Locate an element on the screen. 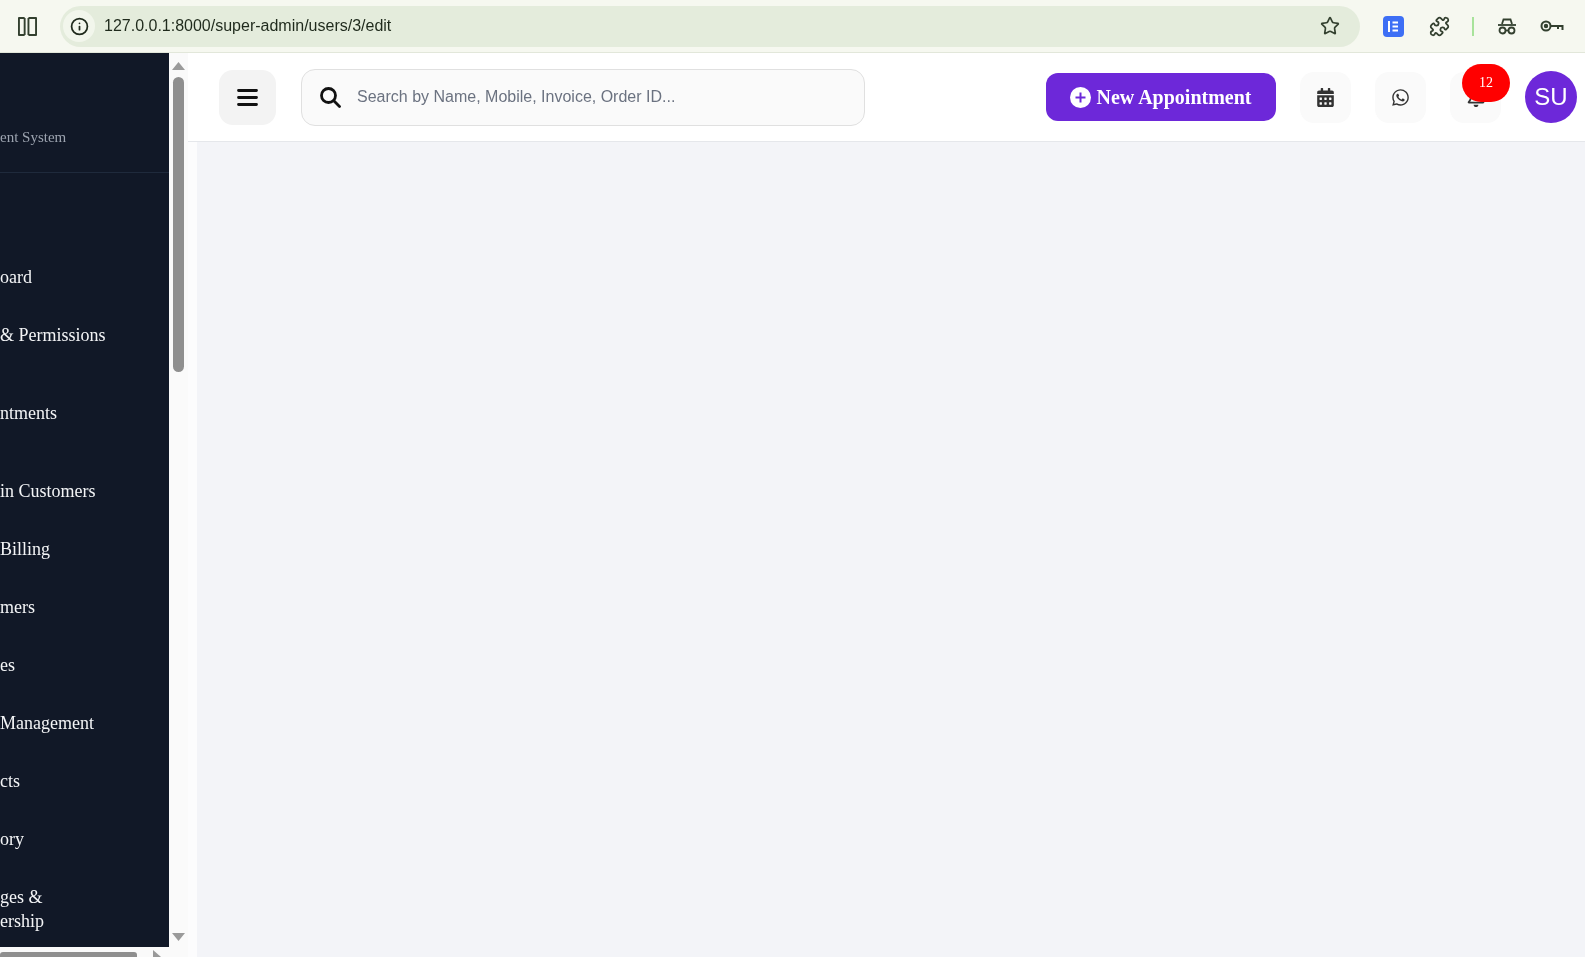  calendar-icon is located at coordinates (1325, 97).